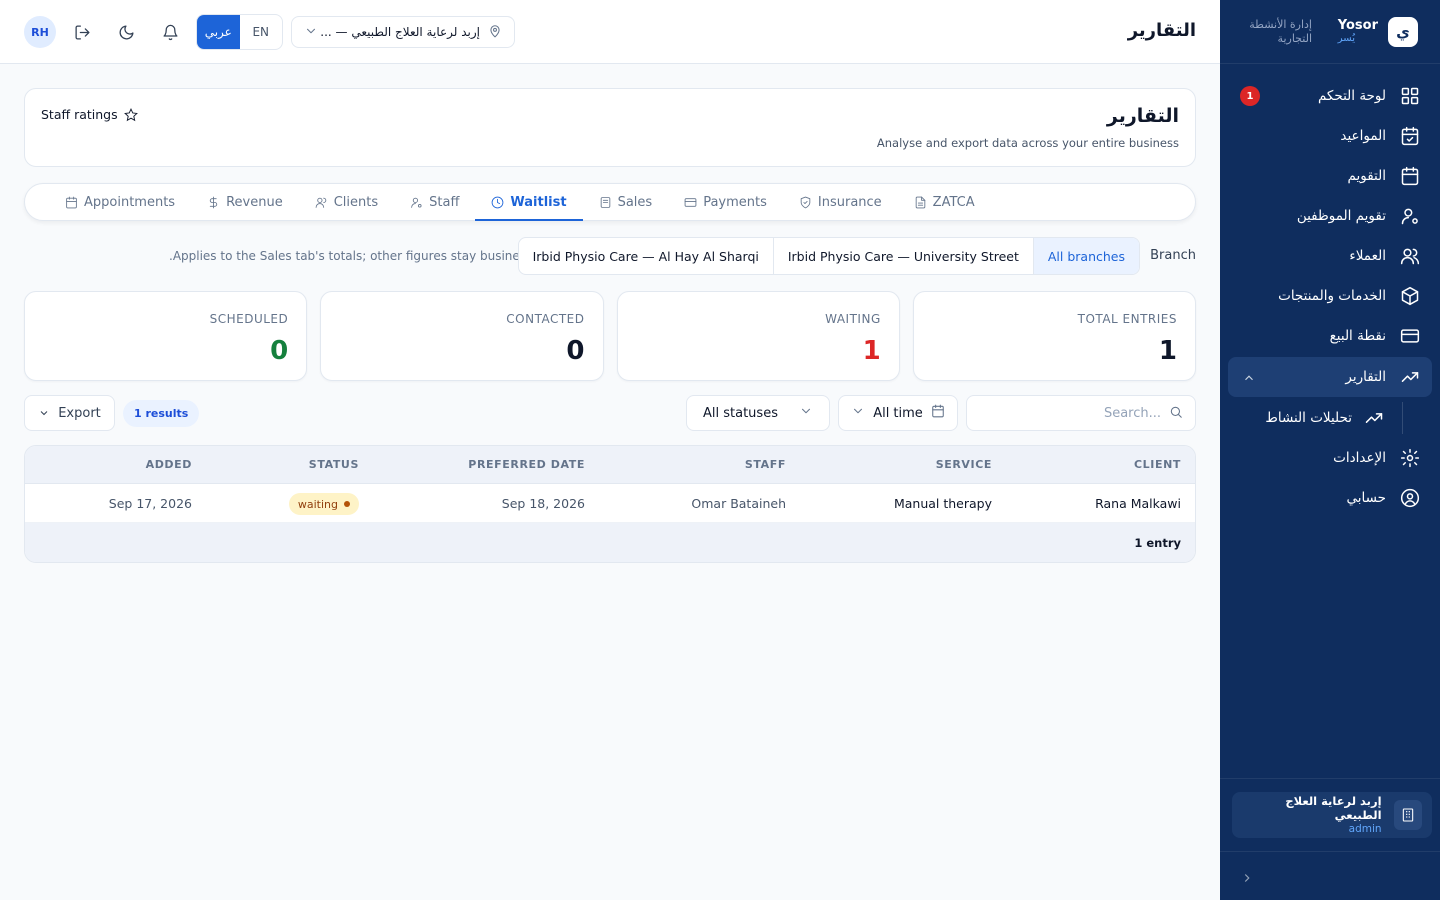  I want to click on tab-label: ZATCA, so click(953, 202).